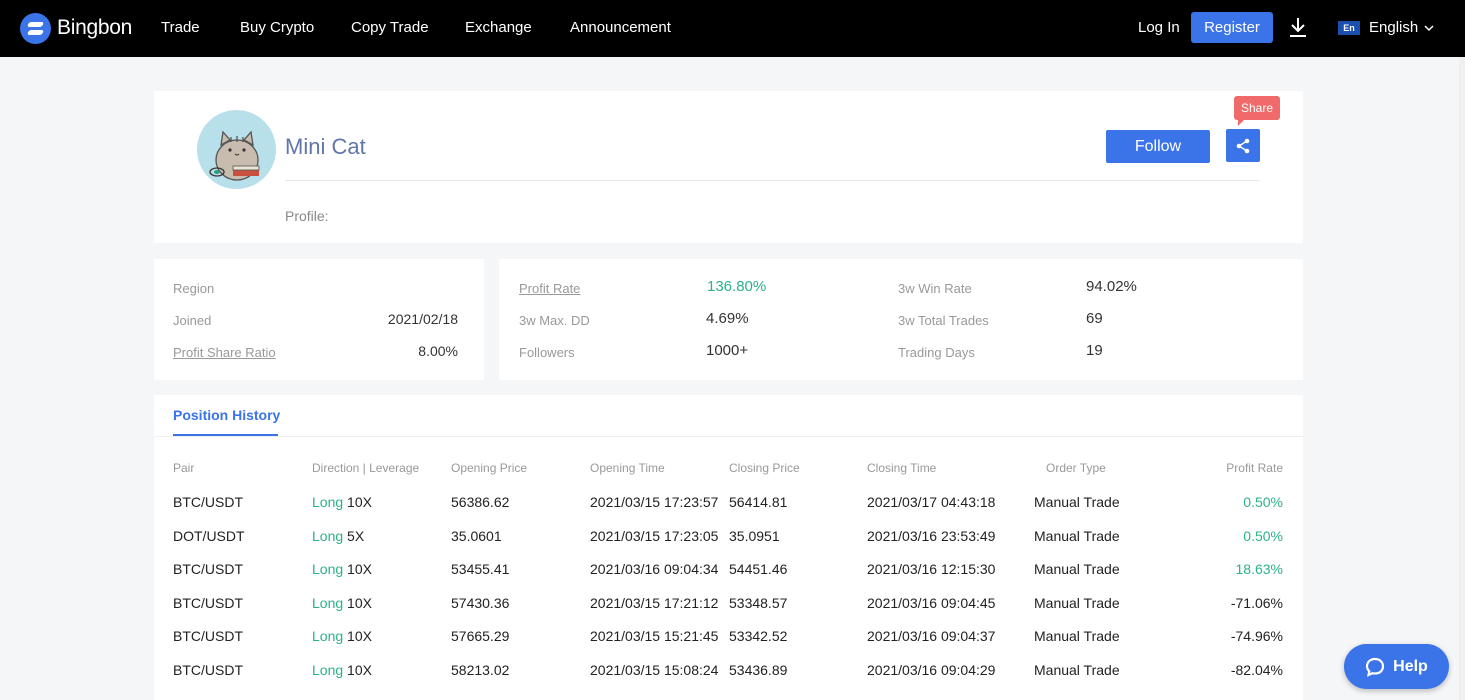  What do you see at coordinates (554, 320) in the screenshot?
I see `max-dd-label: 3w Max. DD` at bounding box center [554, 320].